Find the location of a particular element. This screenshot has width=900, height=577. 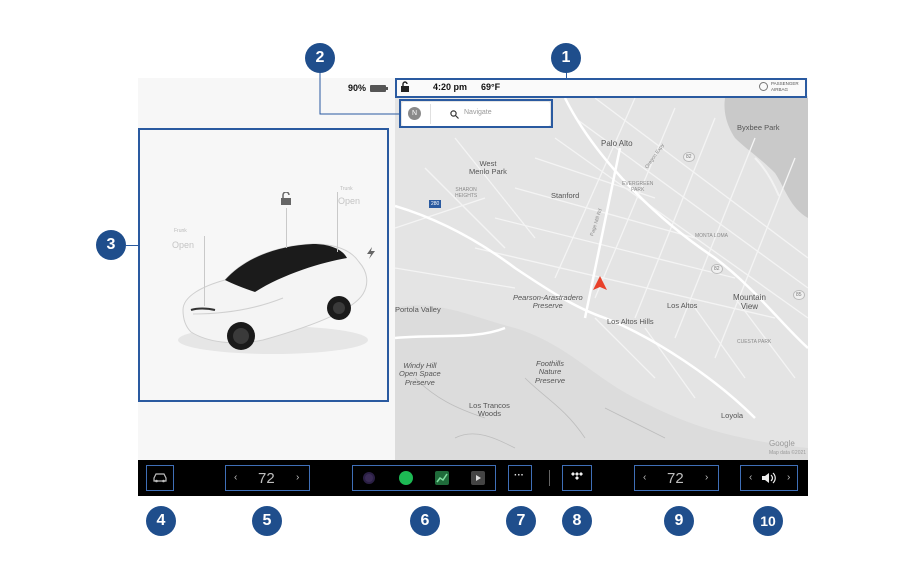

callout-3-leader is located at coordinates (132, 245).